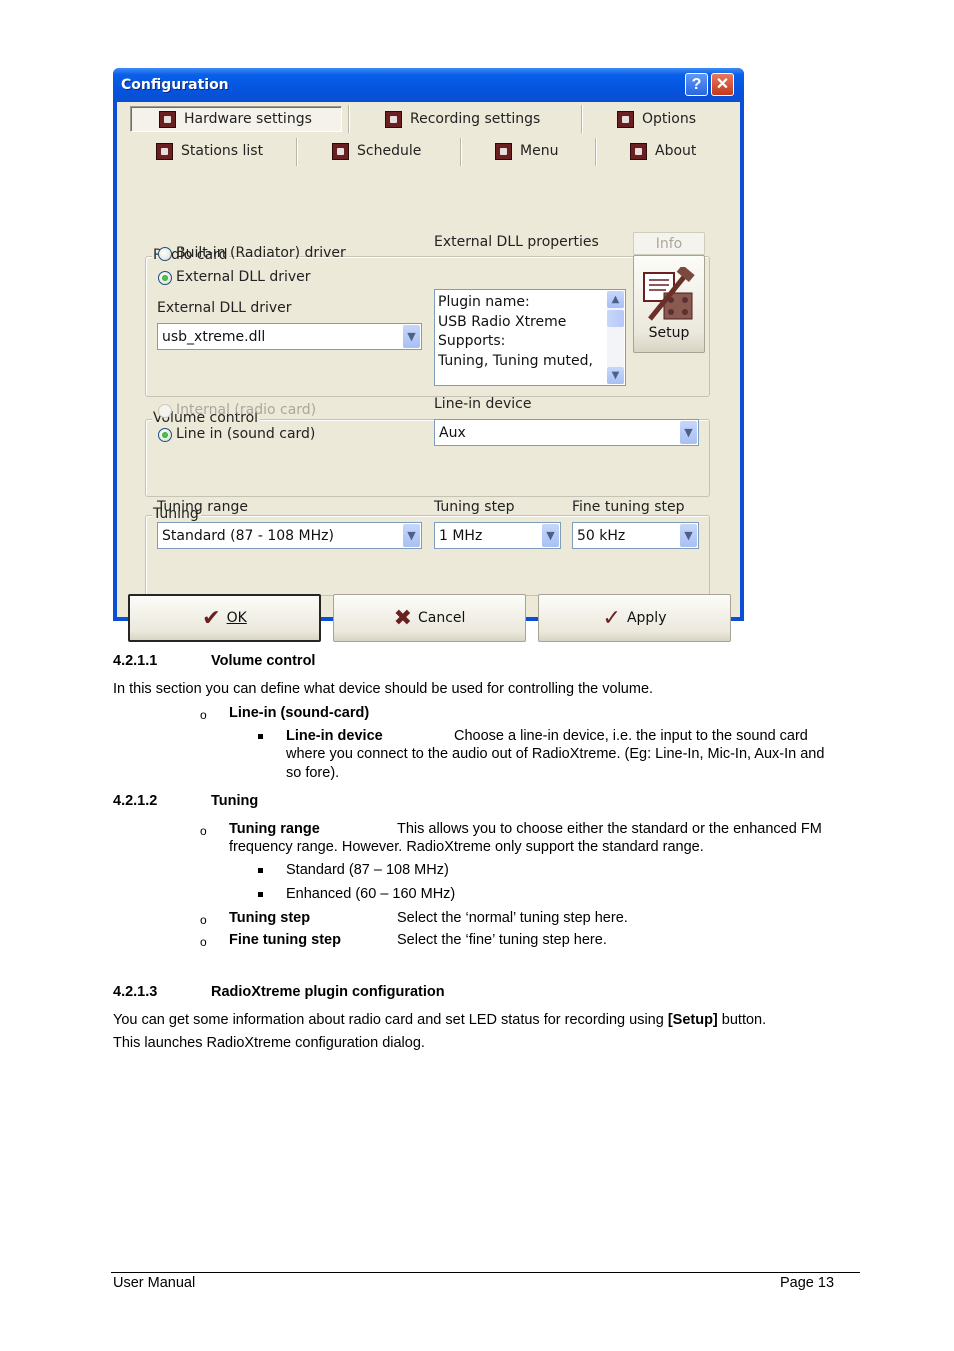  Describe the element at coordinates (135, 992) in the screenshot. I see `section-number: 4.2.1.3` at that location.